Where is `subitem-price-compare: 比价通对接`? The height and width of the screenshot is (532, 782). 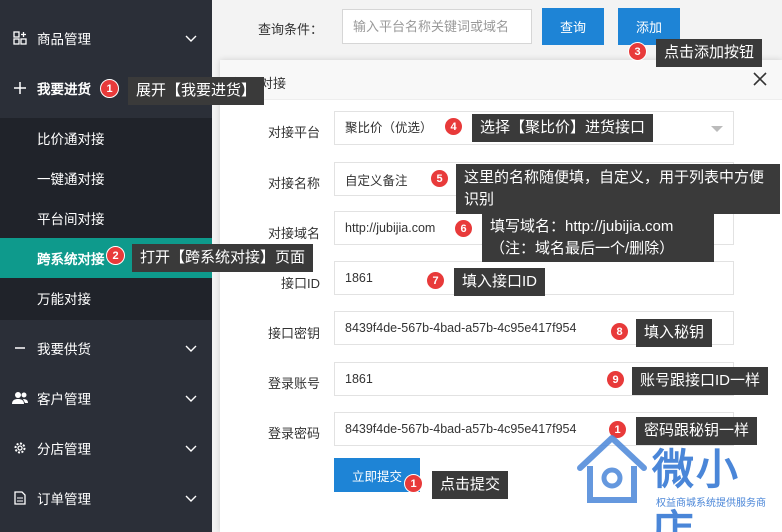 subitem-price-compare: 比价通对接 is located at coordinates (106, 138).